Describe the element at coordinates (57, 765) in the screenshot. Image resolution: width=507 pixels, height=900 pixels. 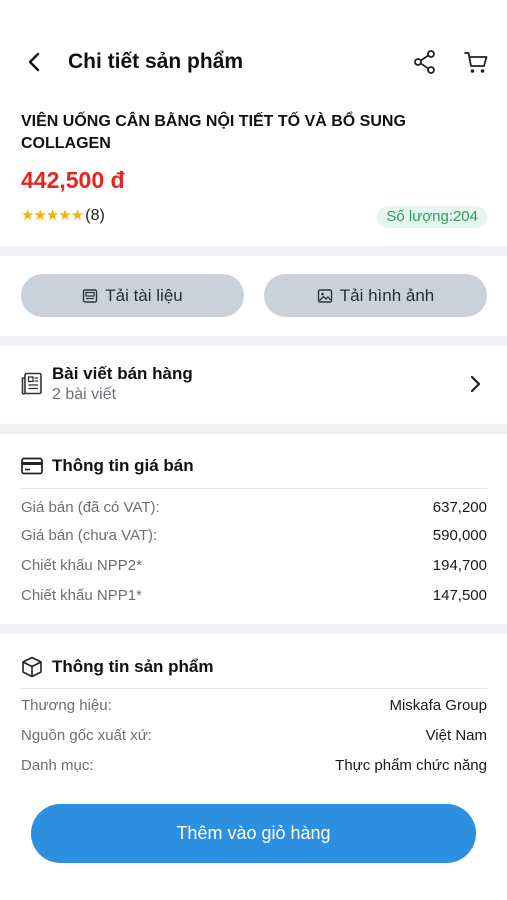
I see `info-row-label: Danh mục:` at that location.